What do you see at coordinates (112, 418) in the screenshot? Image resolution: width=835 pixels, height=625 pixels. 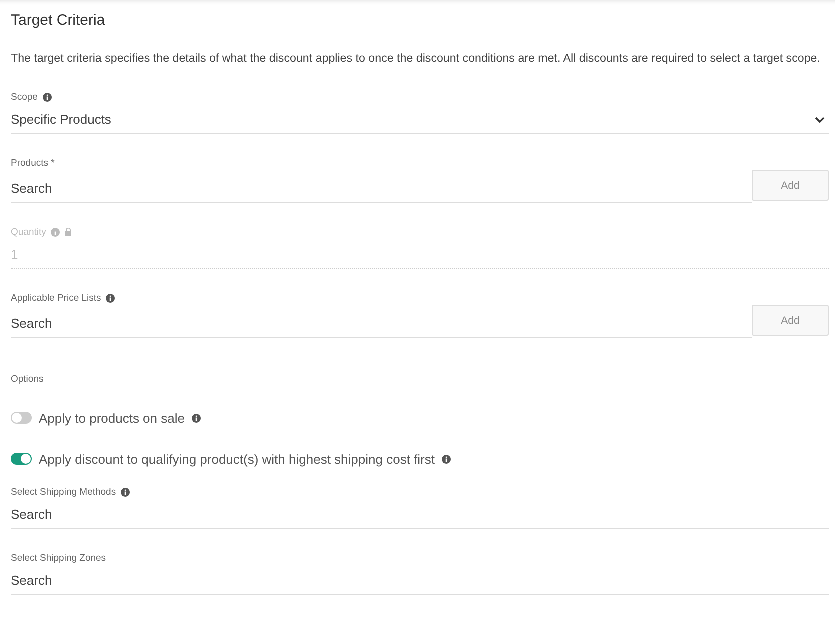 I see `toggle-label: Apply to products on sale` at bounding box center [112, 418].